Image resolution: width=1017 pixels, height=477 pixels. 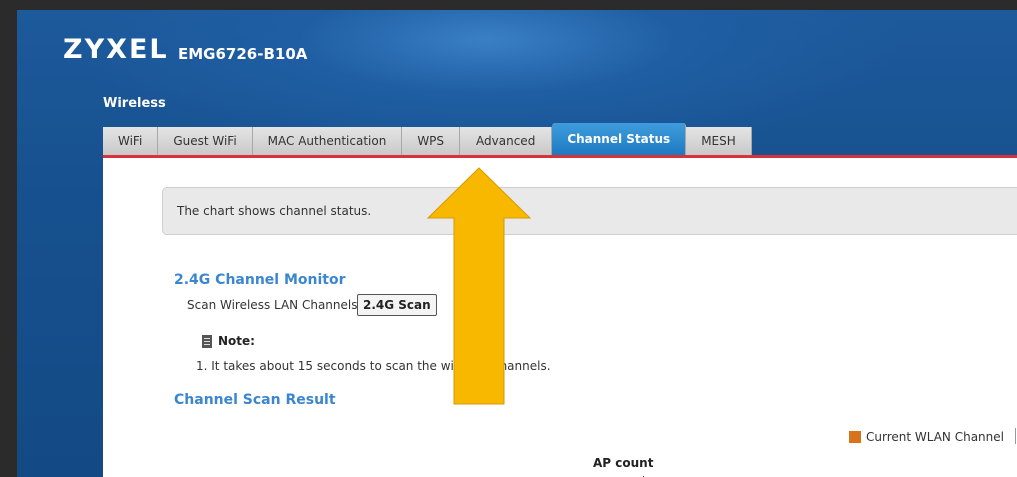 I want to click on tab-mac-authentication: MAC Authentication, so click(x=327, y=141).